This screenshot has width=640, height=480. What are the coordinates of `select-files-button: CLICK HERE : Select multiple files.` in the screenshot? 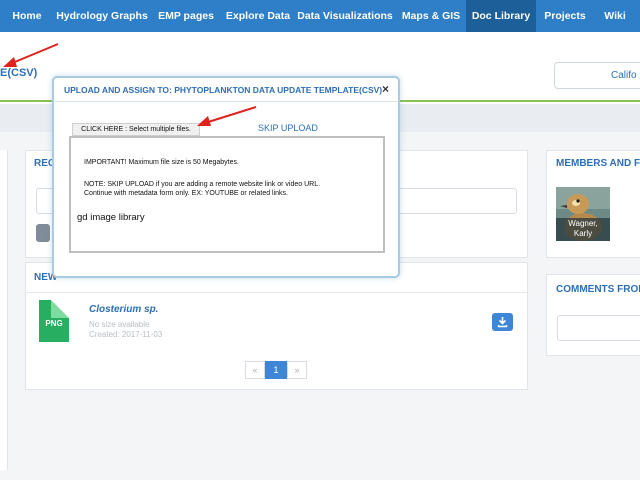 It's located at (136, 129).